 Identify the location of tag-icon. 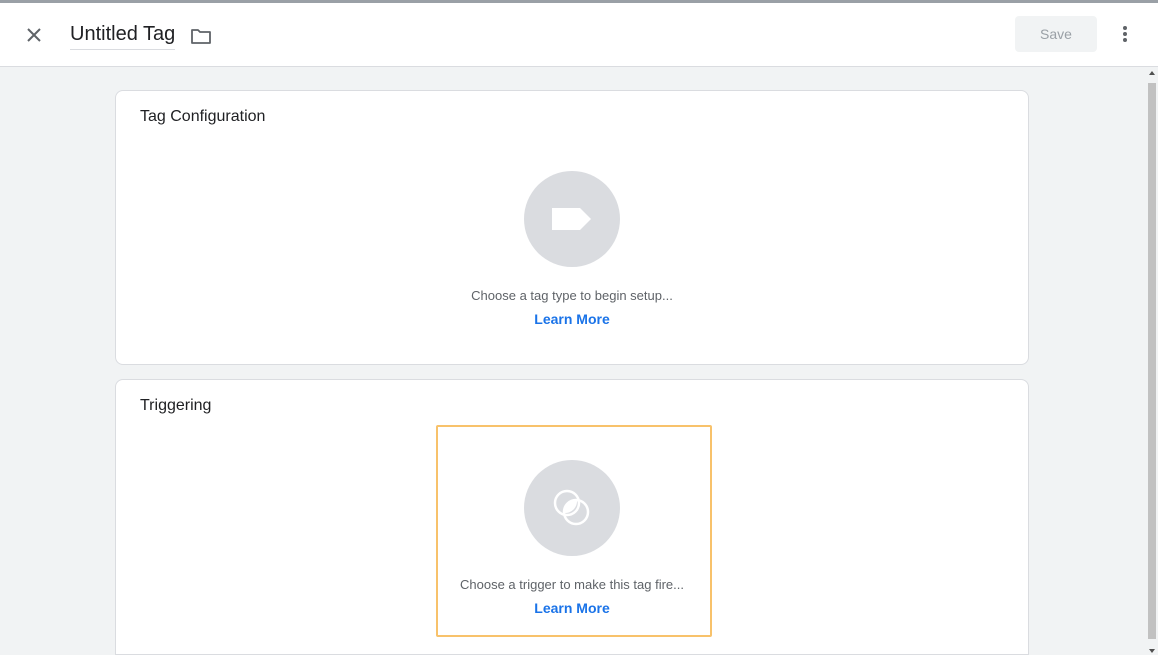
(571, 219).